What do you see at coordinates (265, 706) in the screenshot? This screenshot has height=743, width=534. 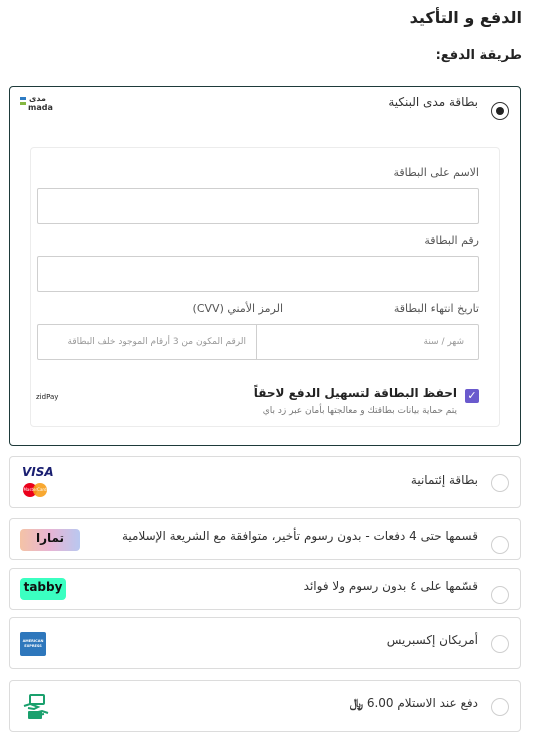 I see `payment-option-cod: دفع عند الاستلام 6.00 ﷼` at bounding box center [265, 706].